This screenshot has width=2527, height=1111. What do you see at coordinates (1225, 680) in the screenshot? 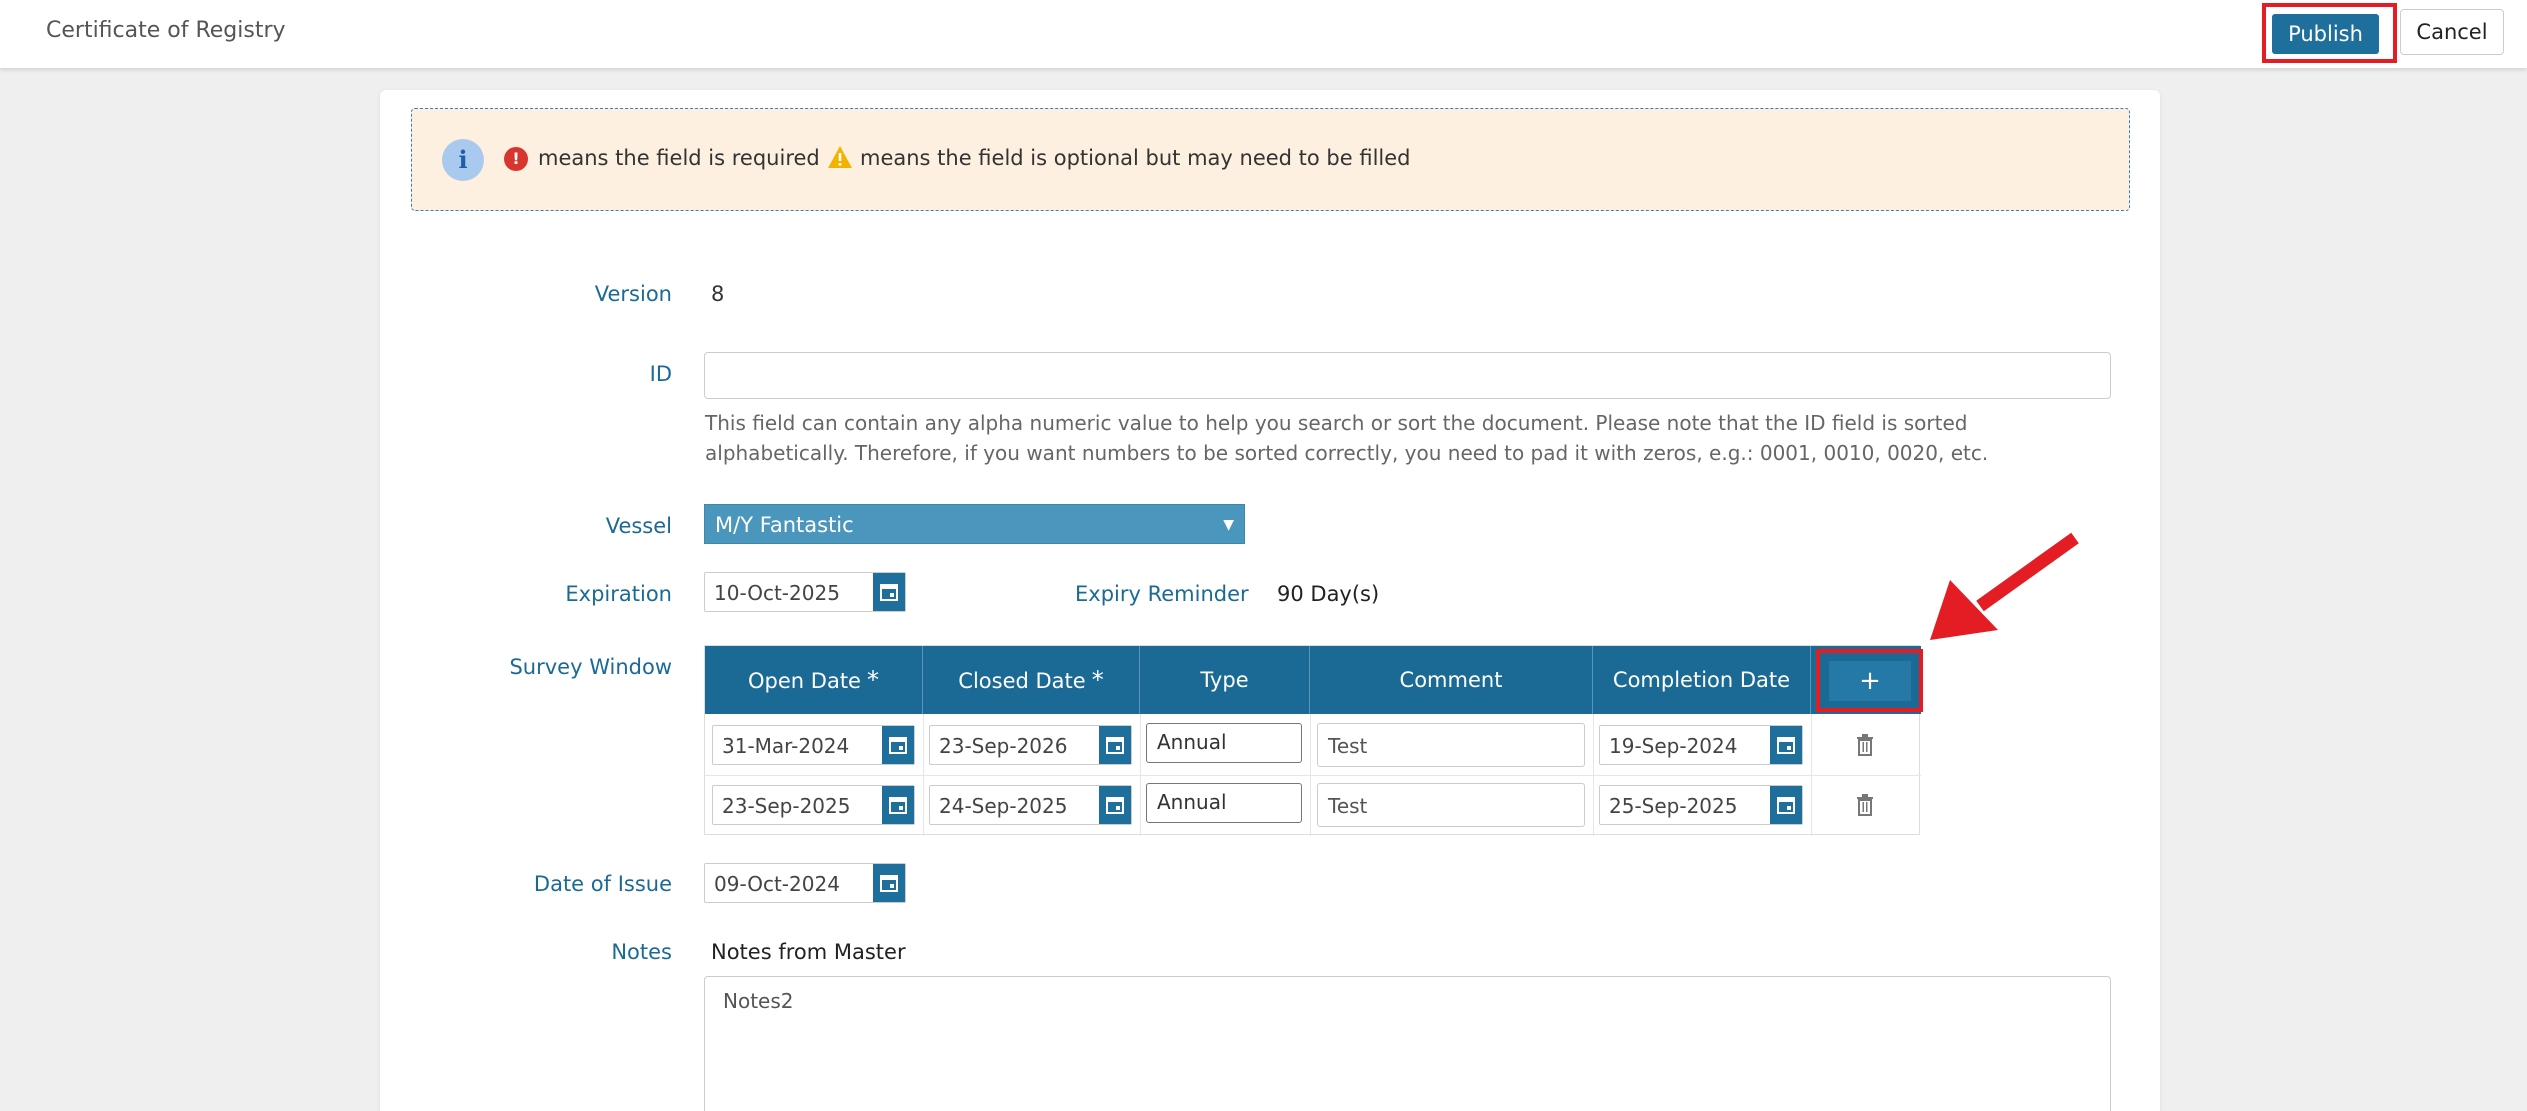
I see `column-type: Type` at bounding box center [1225, 680].